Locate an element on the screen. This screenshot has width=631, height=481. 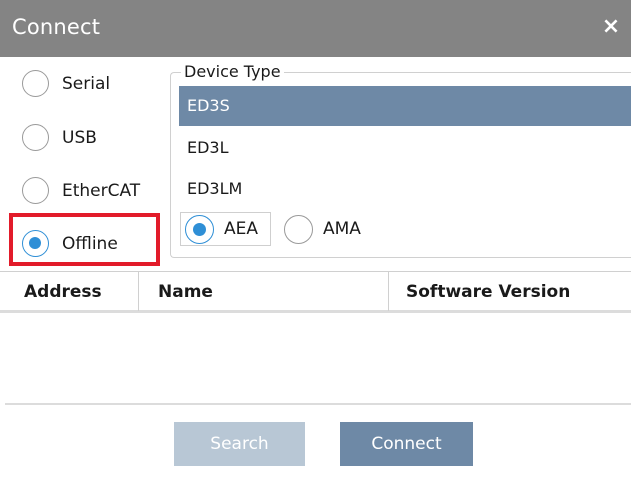
radio-usb-label: USB is located at coordinates (79, 137).